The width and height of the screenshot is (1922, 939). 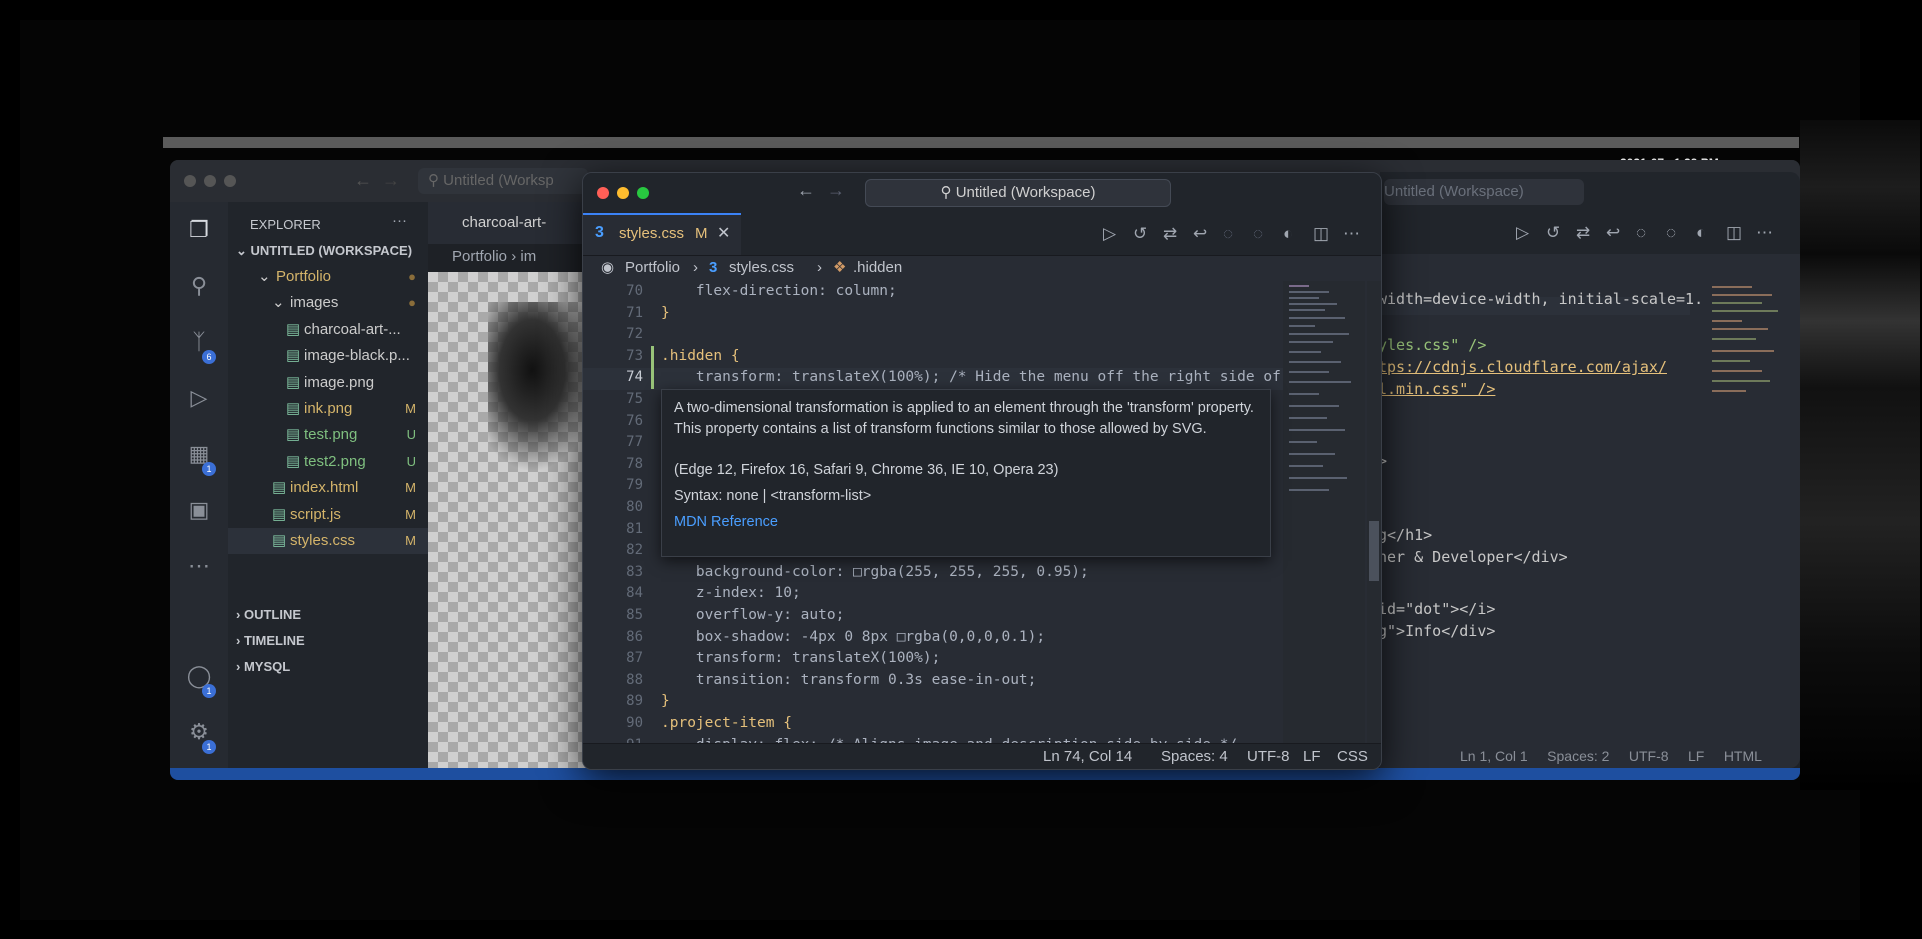 I want to click on close-dot, so click(x=190, y=181).